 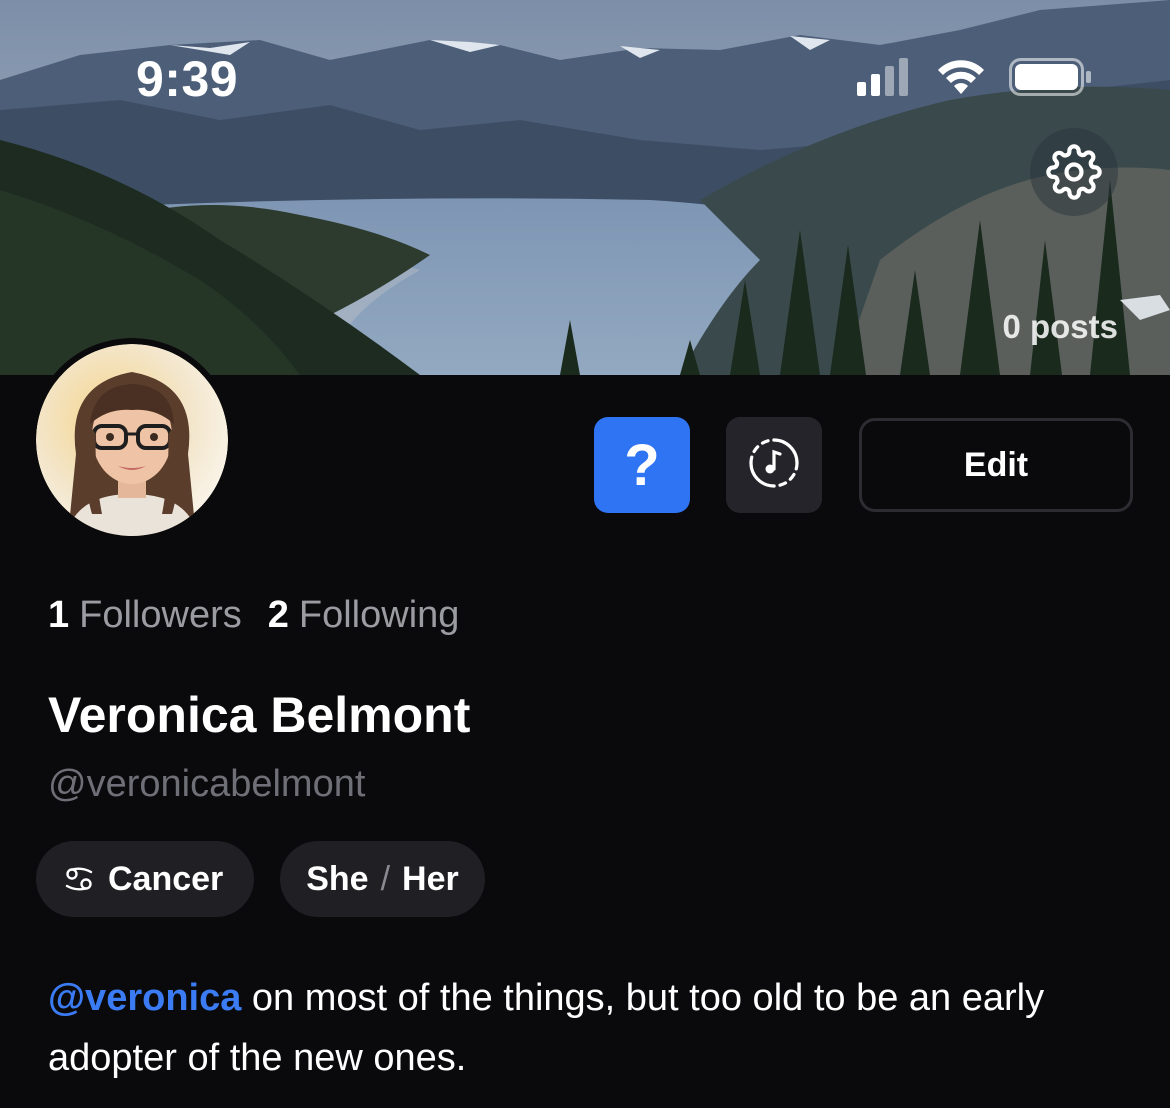 I want to click on status-time: 9:39, so click(x=187, y=79).